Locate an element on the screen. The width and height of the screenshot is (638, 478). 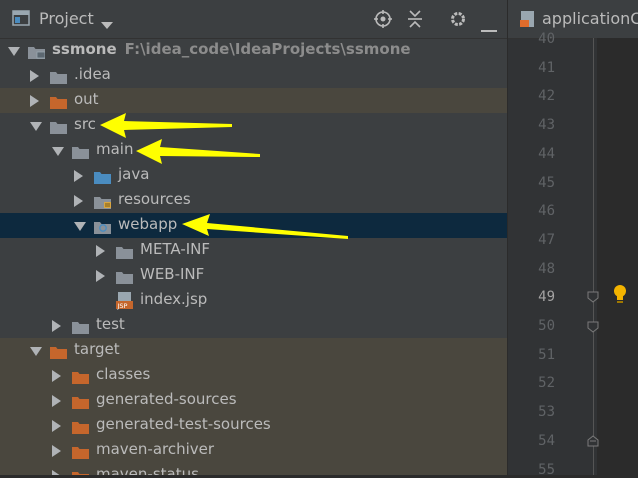
annotation-layer is located at coordinates (224, 176).